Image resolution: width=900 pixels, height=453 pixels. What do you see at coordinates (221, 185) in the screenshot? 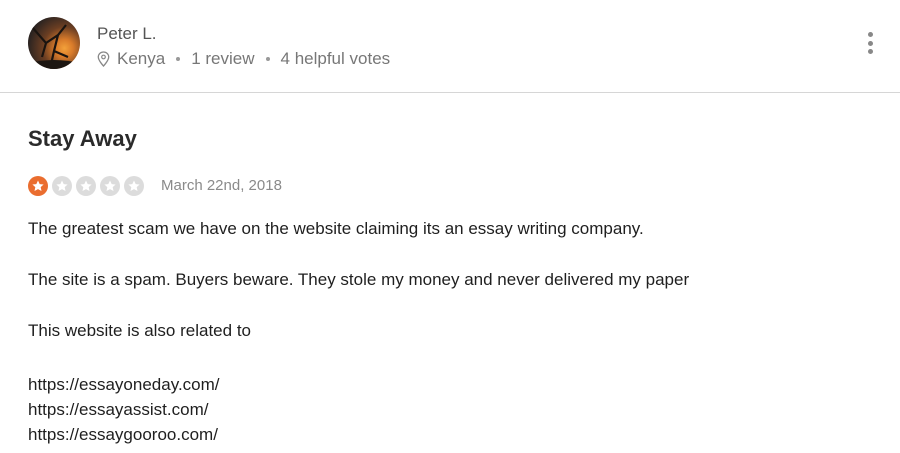
I see `review-date: March 22nd, 2018` at bounding box center [221, 185].